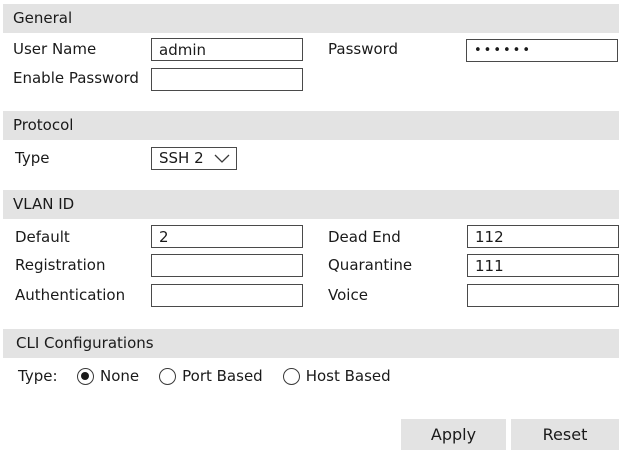  I want to click on protocol-type-select: SSH 2, so click(194, 158).